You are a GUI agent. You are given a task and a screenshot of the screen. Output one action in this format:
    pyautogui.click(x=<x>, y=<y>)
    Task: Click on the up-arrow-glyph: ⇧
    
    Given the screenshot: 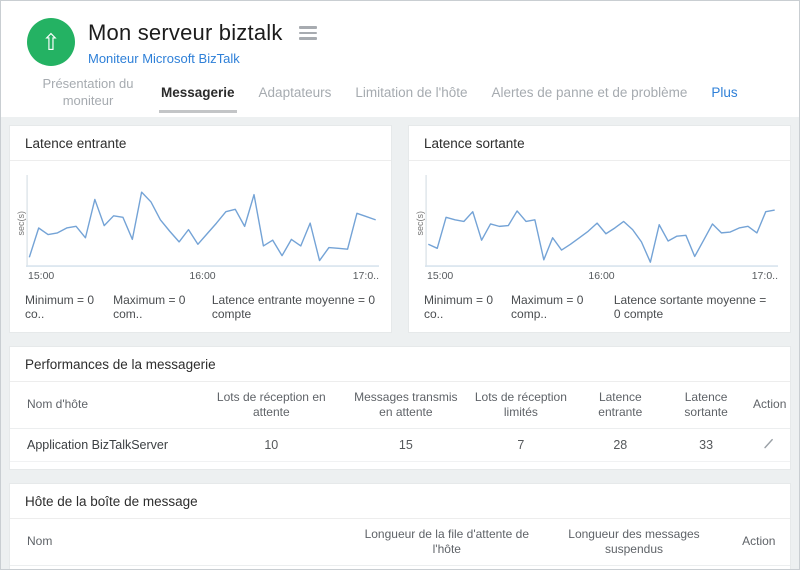 What is the action you would take?
    pyautogui.click(x=51, y=42)
    